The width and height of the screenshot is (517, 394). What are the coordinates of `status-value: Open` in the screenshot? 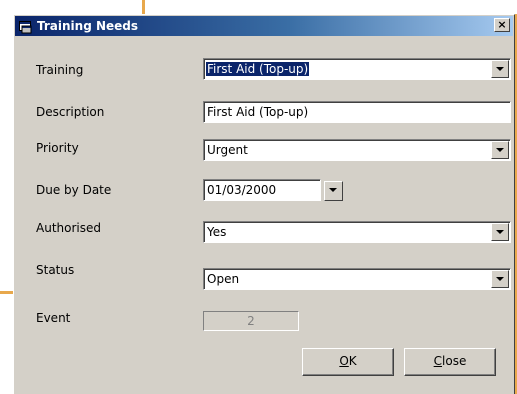 It's located at (223, 279).